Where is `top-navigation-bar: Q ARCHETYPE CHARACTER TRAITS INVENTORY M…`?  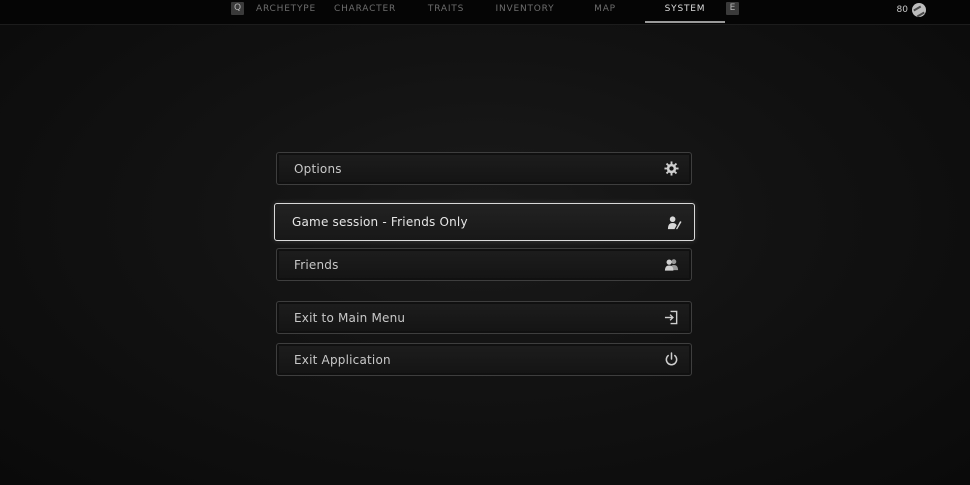 top-navigation-bar: Q ARCHETYPE CHARACTER TRAITS INVENTORY M… is located at coordinates (485, 12).